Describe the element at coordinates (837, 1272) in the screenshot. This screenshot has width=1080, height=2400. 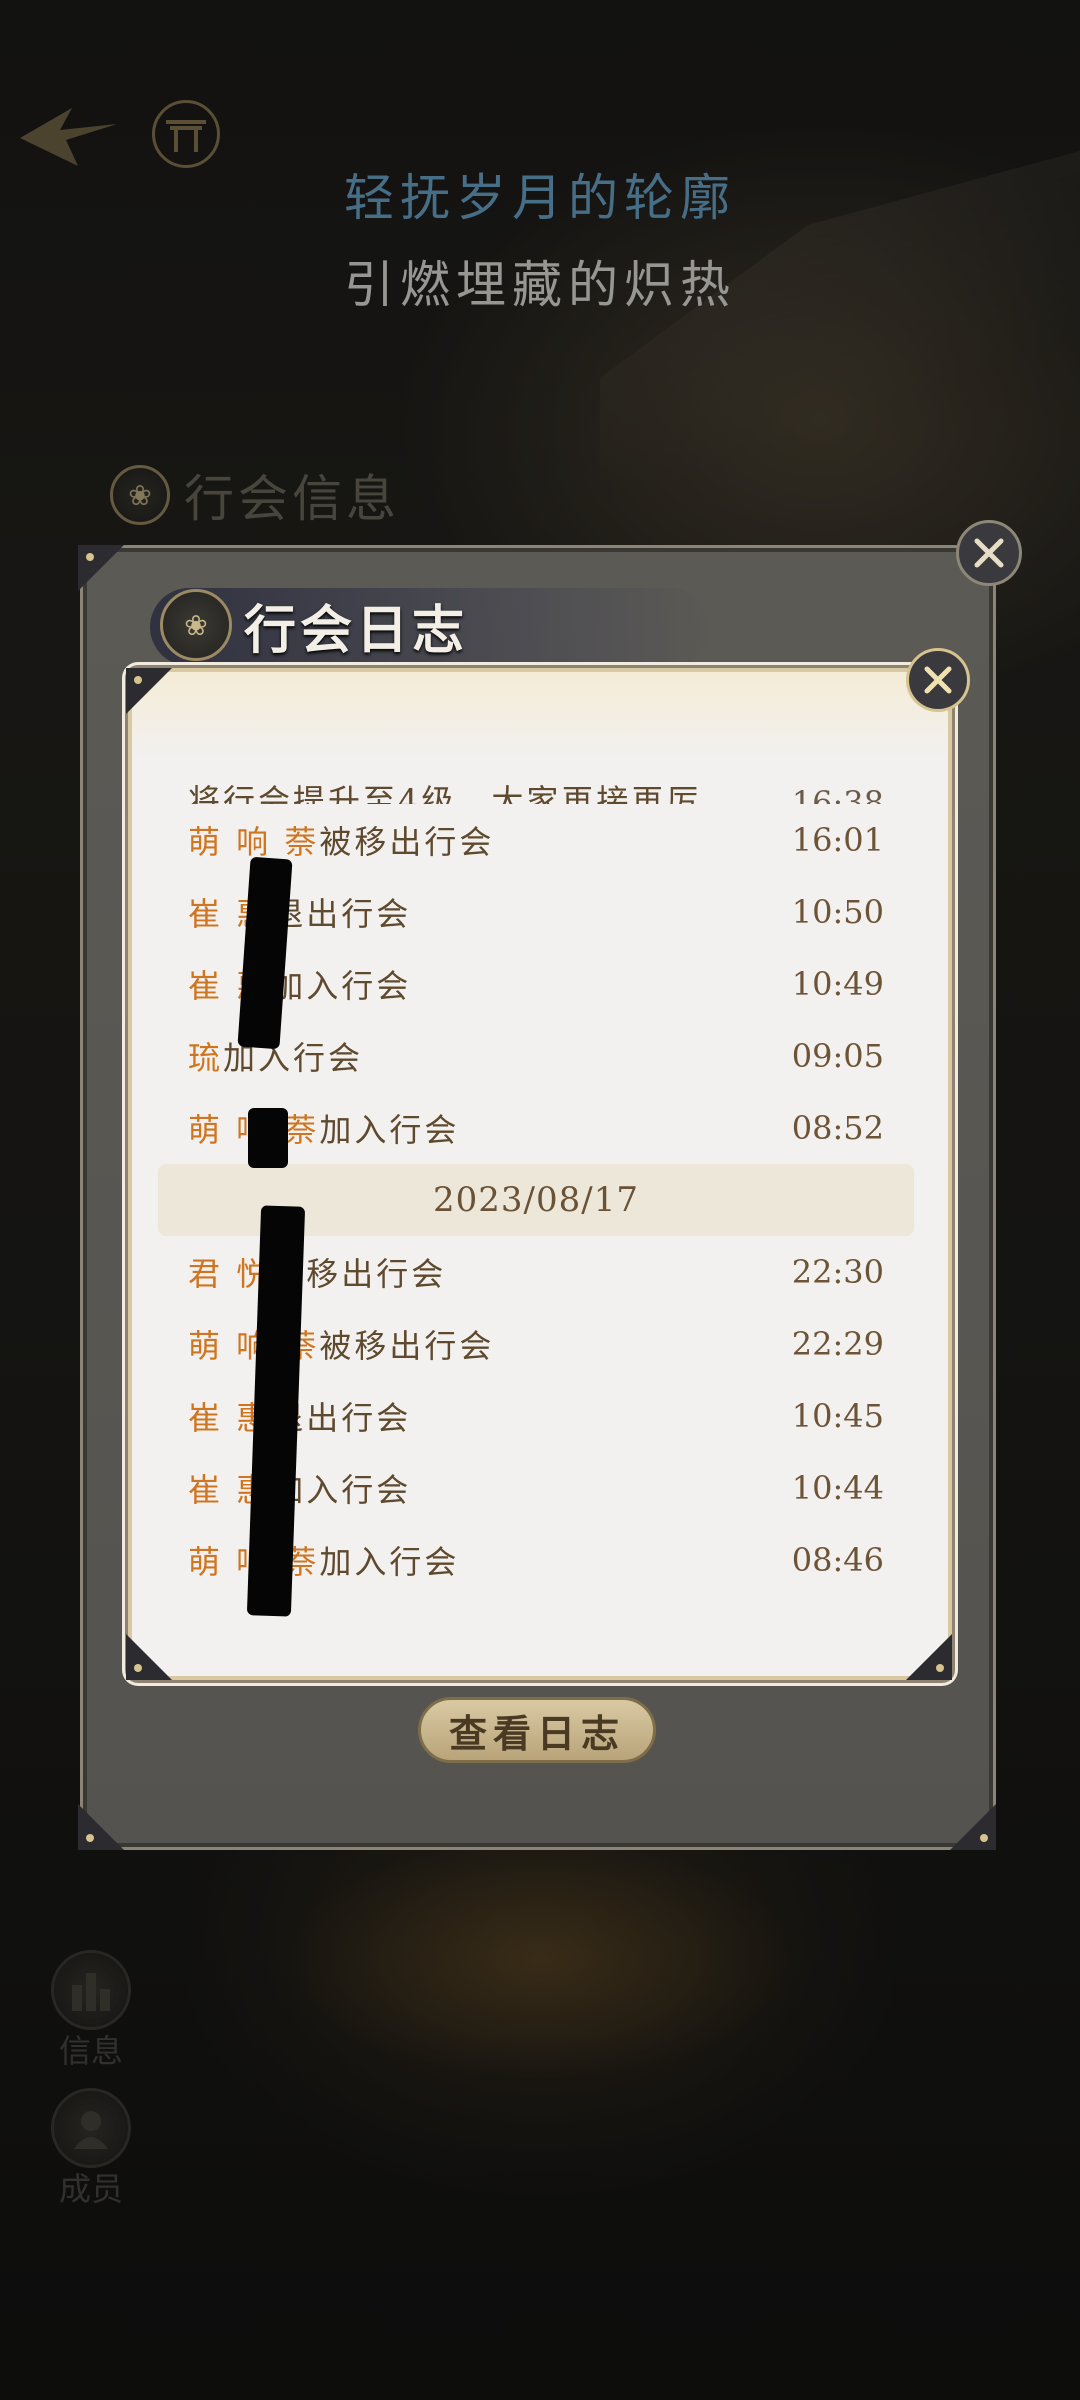
I see `log-time: 22:30` at that location.